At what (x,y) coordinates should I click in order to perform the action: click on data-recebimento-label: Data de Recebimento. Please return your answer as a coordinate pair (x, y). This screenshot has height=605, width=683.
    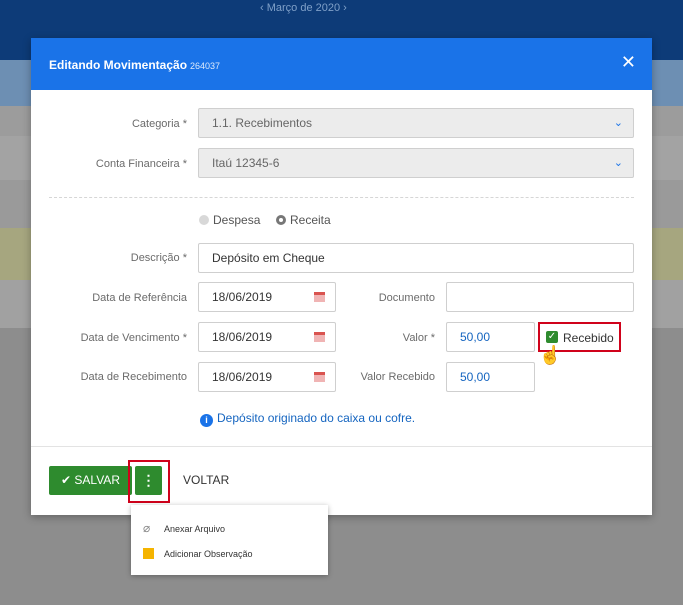
    Looking at the image, I should click on (133, 377).